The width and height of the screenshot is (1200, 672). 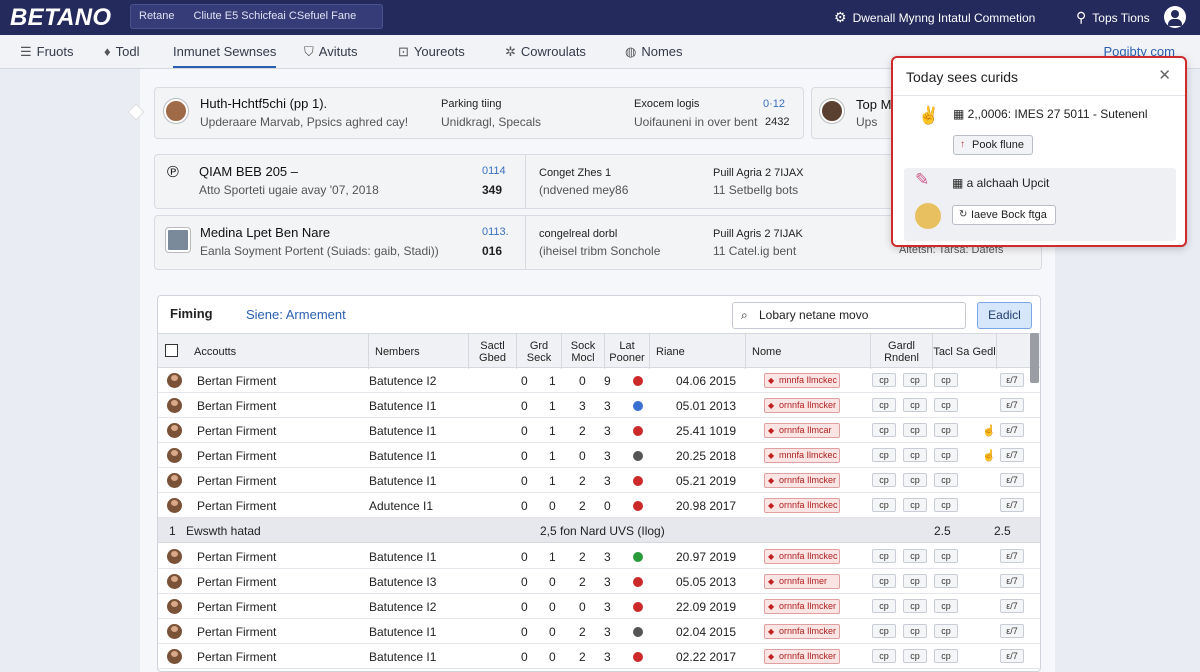 What do you see at coordinates (807, 351) in the screenshot?
I see `col-header-name: Nome` at bounding box center [807, 351].